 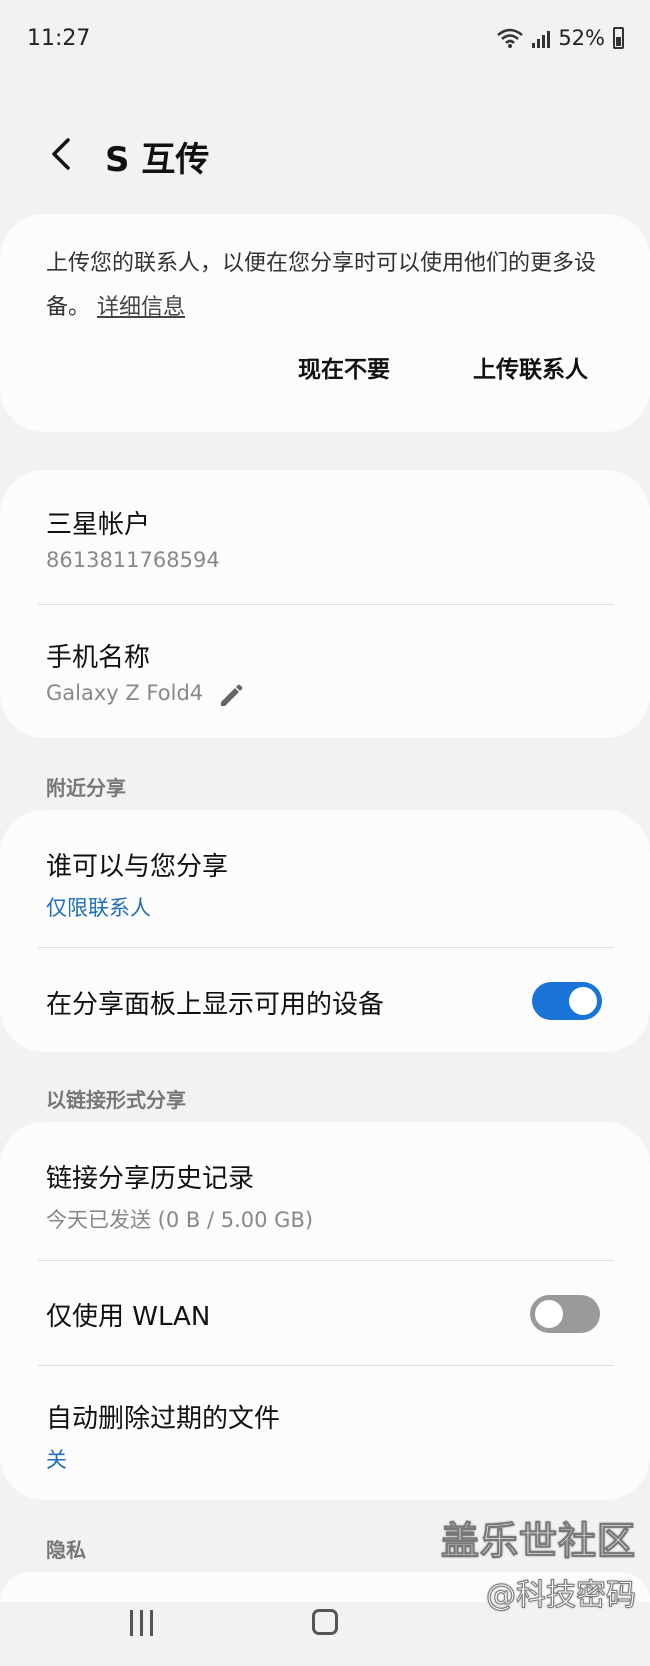 What do you see at coordinates (325, 671) in the screenshot?
I see `phone-name-row: 手机名称 Galaxy Z Fold4` at bounding box center [325, 671].